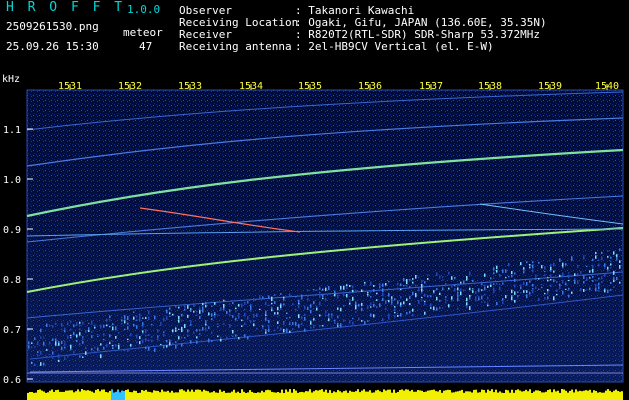  I want to click on x-tick-label: 1538, so click(490, 86).